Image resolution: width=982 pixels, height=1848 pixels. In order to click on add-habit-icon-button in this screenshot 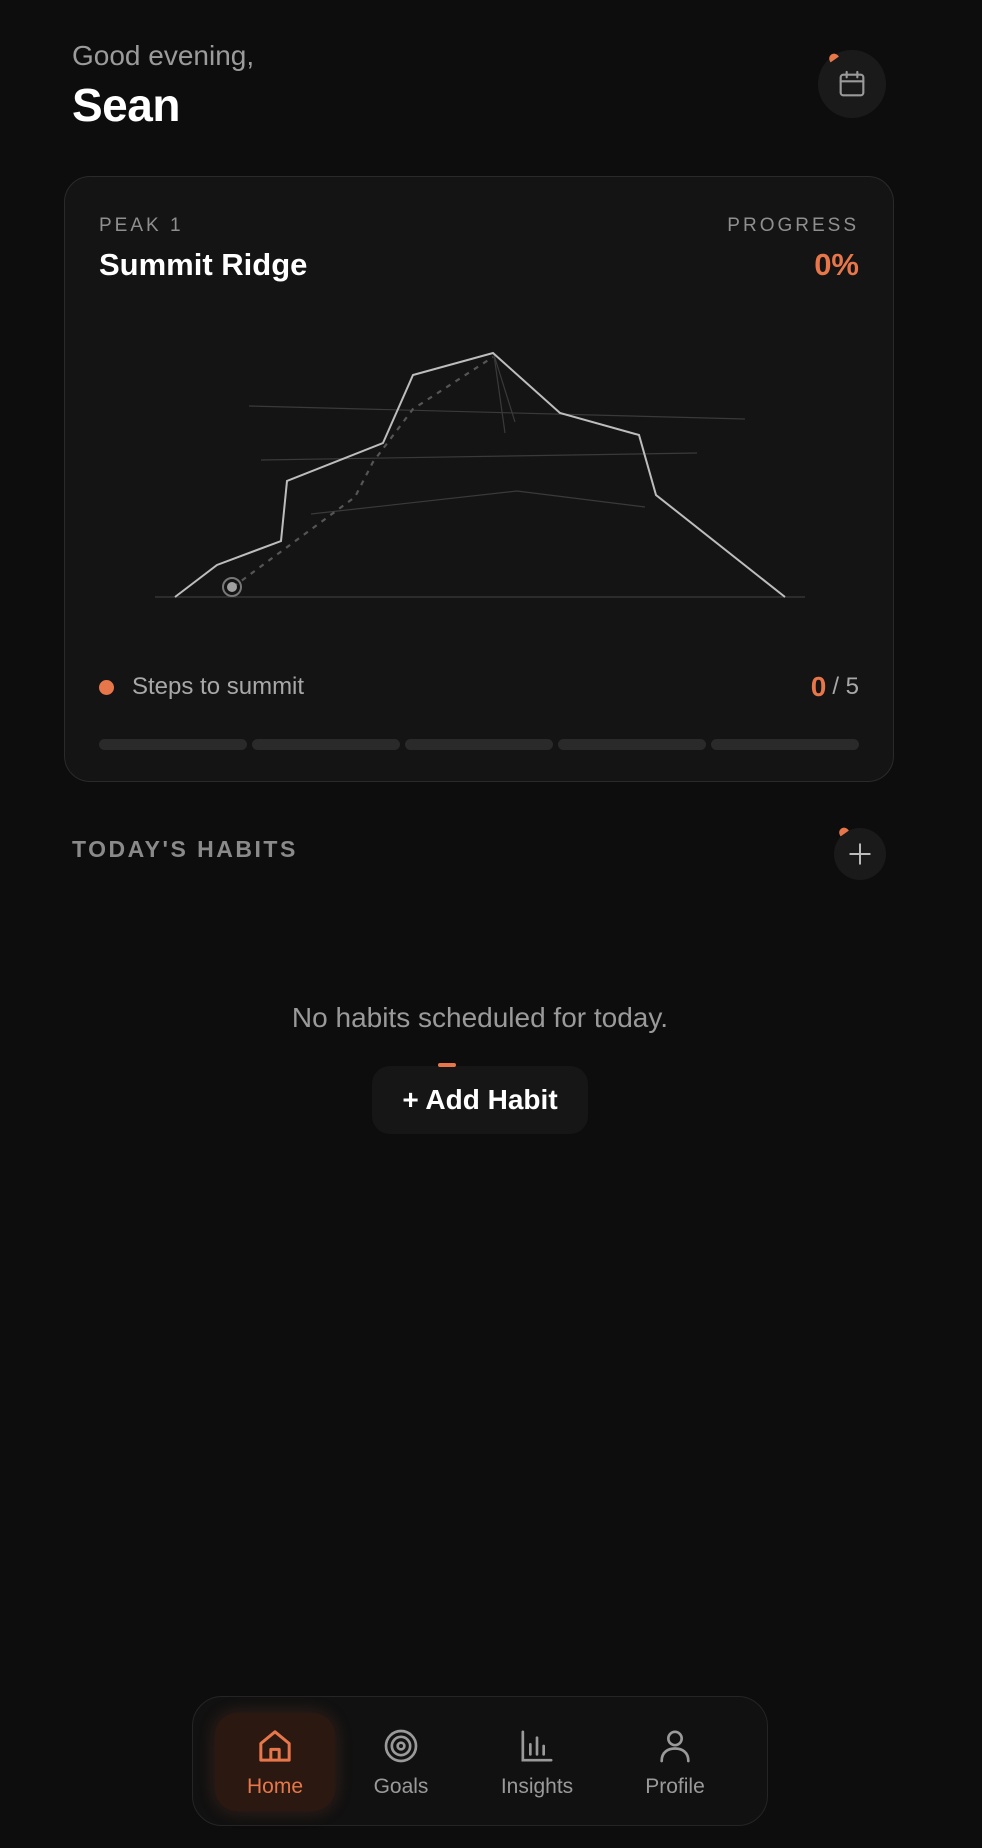, I will do `click(860, 852)`.